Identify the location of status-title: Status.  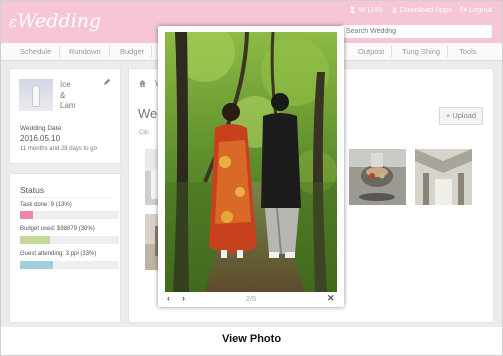
(32, 190).